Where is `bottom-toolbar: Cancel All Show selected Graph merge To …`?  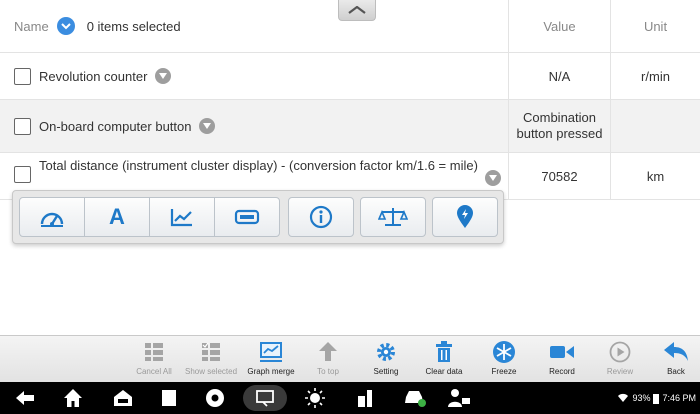
bottom-toolbar: Cancel All Show selected Graph merge To … is located at coordinates (350, 359).